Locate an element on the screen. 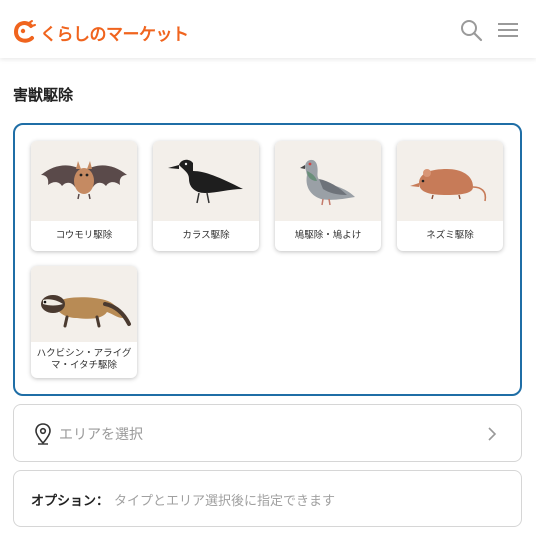 This screenshot has width=536, height=551. crow-icon is located at coordinates (205, 181).